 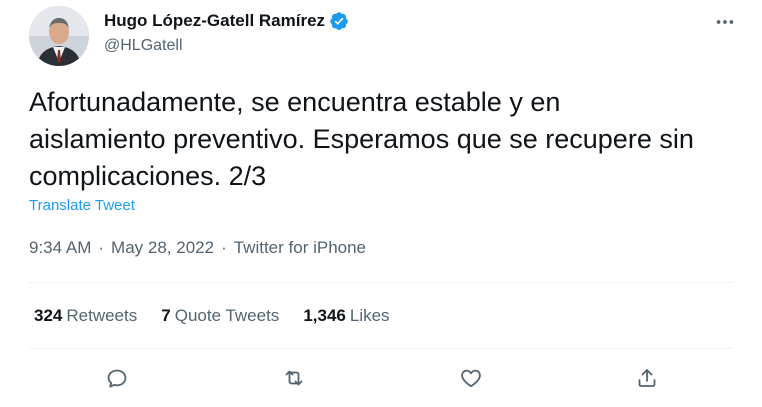 What do you see at coordinates (214, 21) in the screenshot?
I see `author-display-name: Hugo López-Gatell Ramírez` at bounding box center [214, 21].